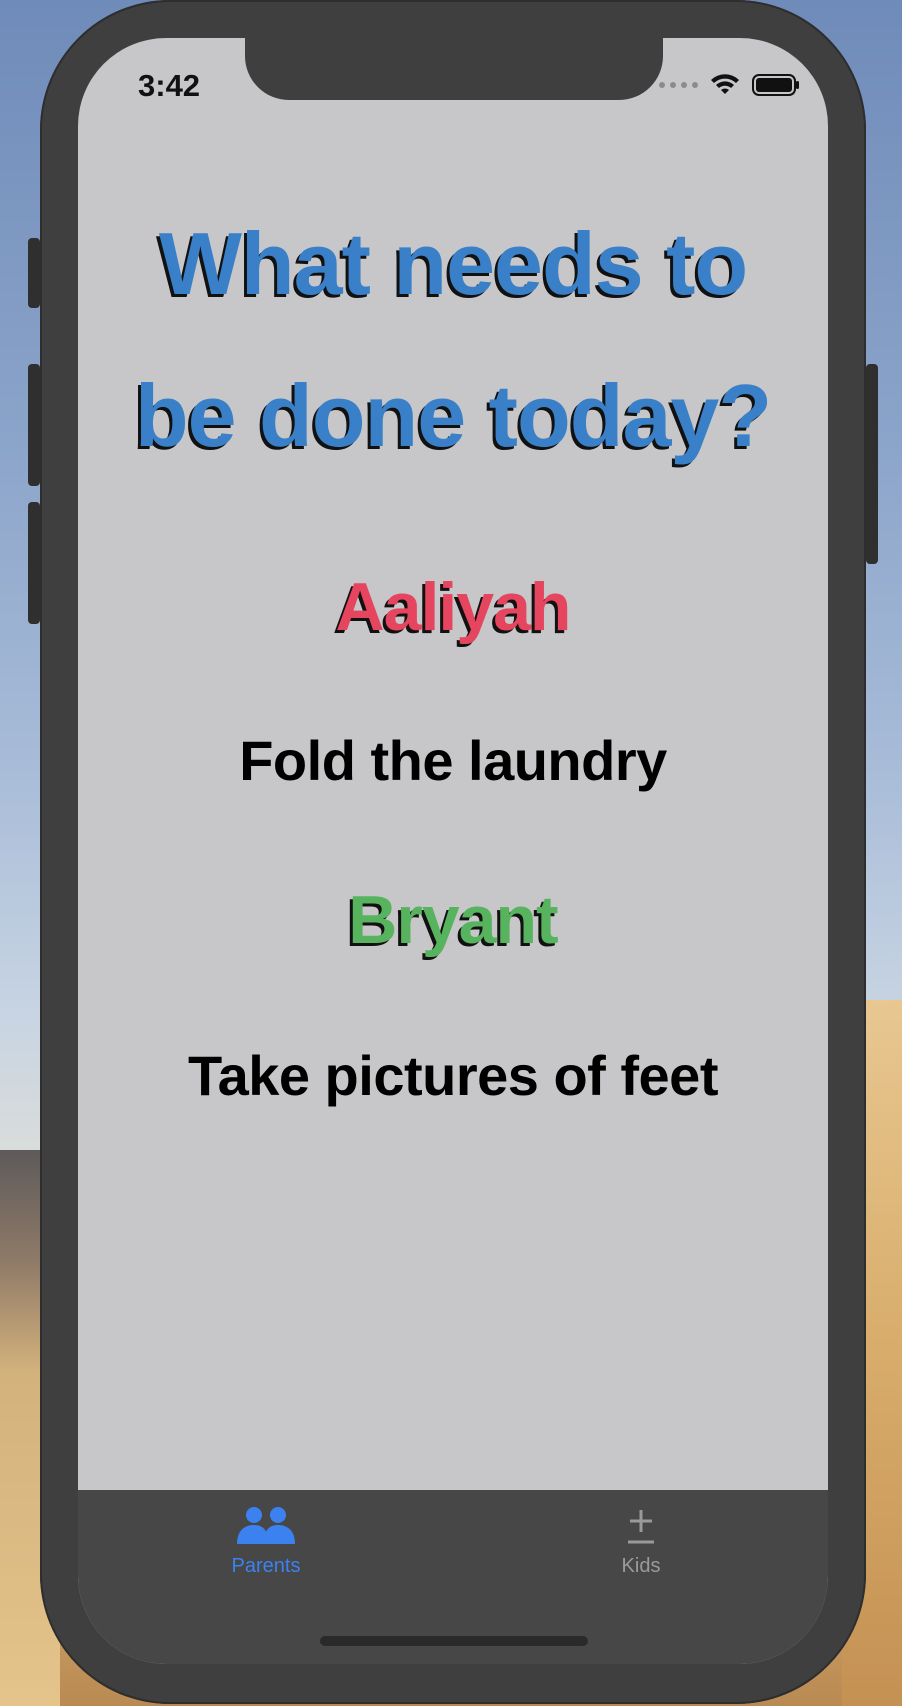  Describe the element at coordinates (169, 85) in the screenshot. I see `status-time: 3:42` at that location.